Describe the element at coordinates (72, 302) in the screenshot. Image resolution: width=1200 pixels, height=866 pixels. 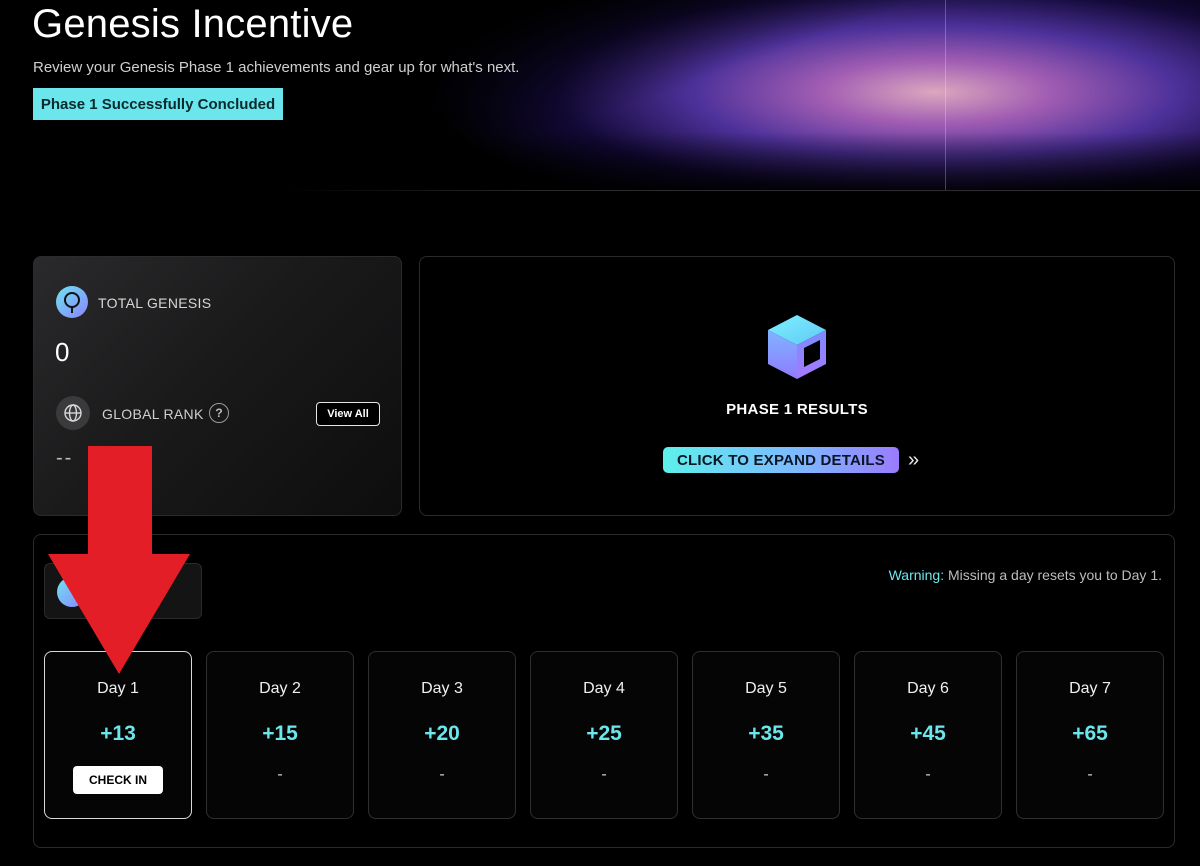
I see `genesis-icon` at that location.